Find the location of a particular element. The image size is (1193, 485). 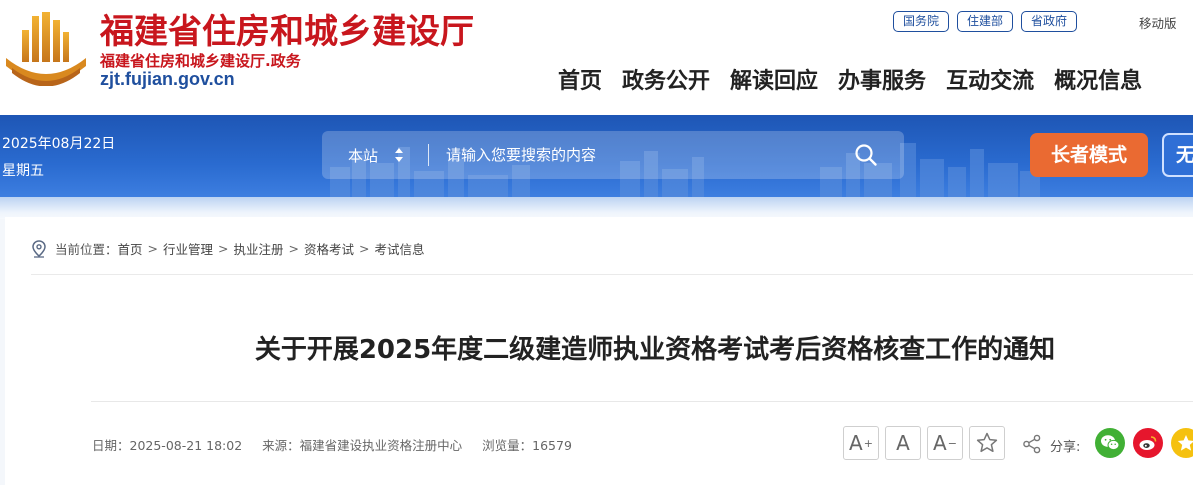

site-domain: zjt.fujian.gov.cn is located at coordinates (167, 79).